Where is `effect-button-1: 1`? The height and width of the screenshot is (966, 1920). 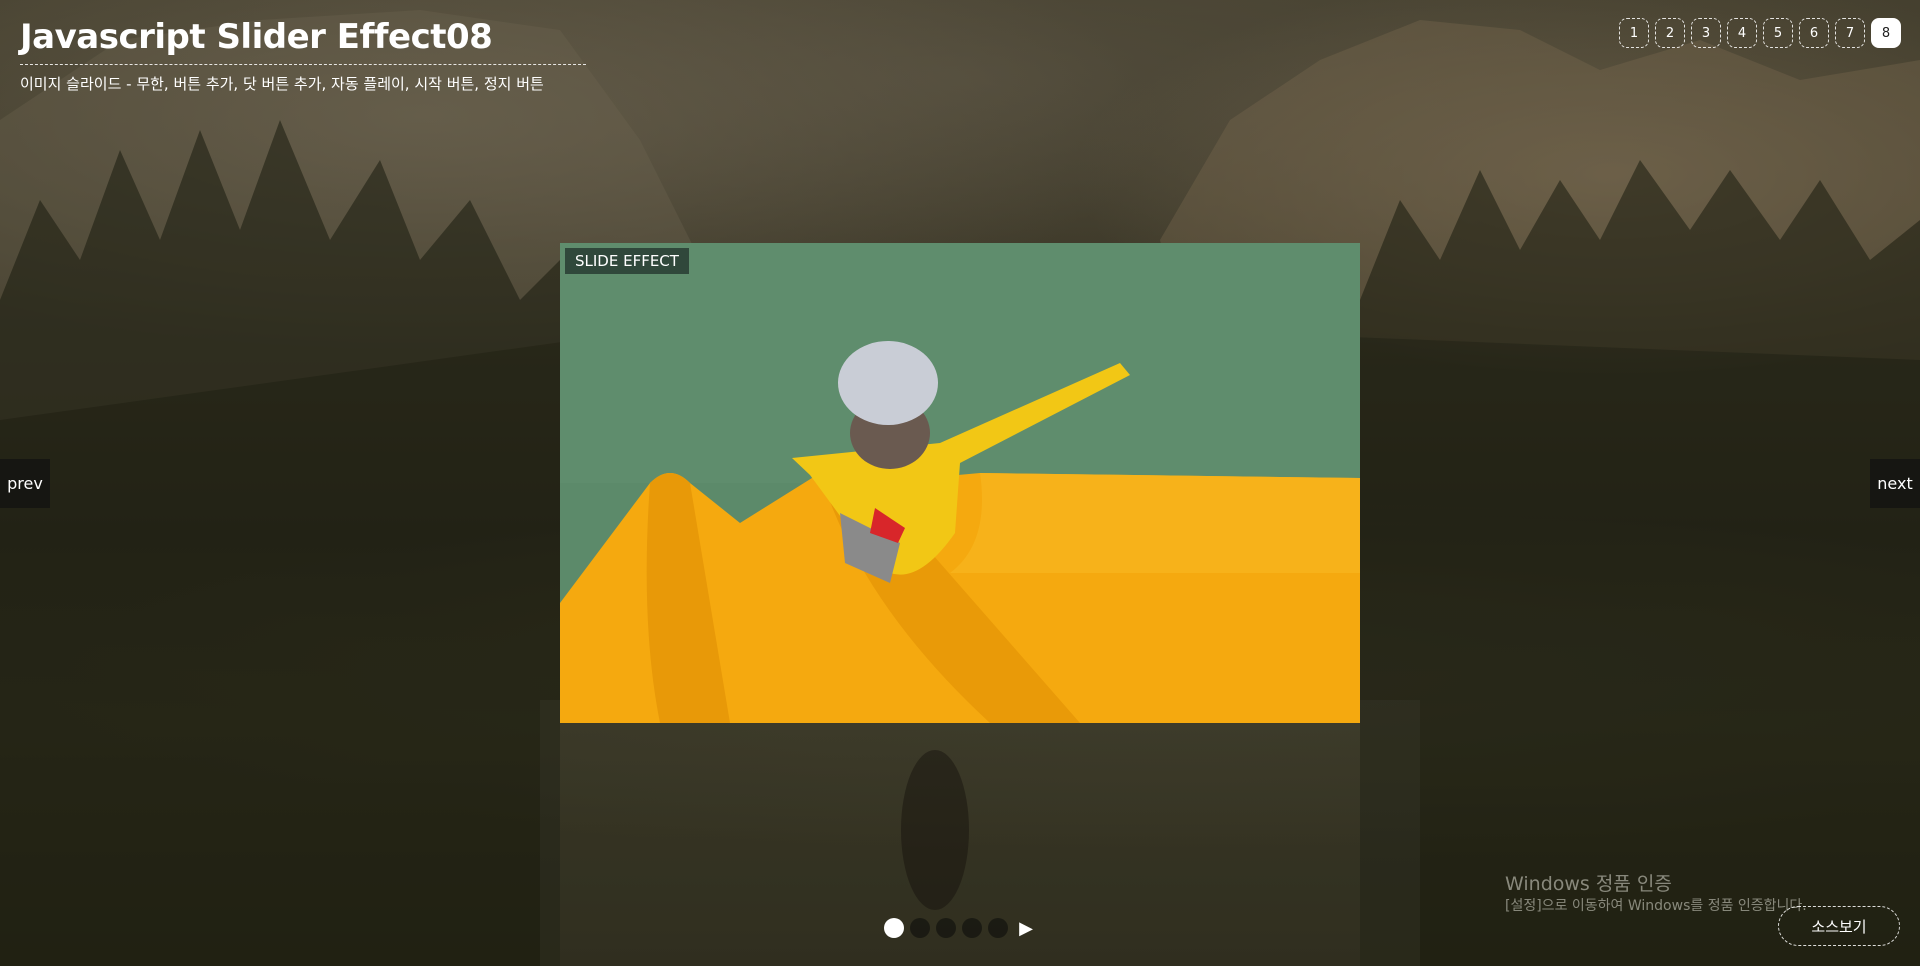
effect-button-1: 1 is located at coordinates (1634, 33).